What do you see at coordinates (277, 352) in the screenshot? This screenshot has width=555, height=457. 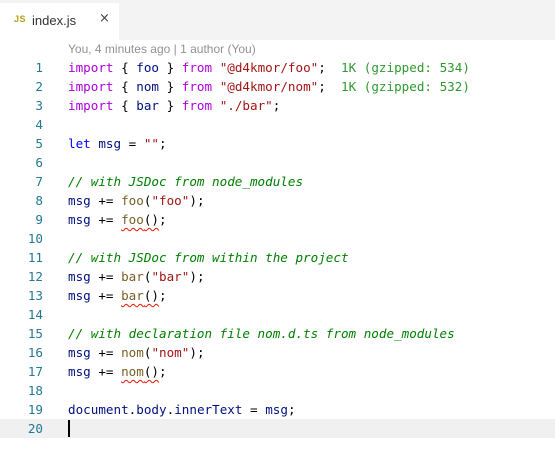 I see `code-line: 16 msg += nom("nom");` at bounding box center [277, 352].